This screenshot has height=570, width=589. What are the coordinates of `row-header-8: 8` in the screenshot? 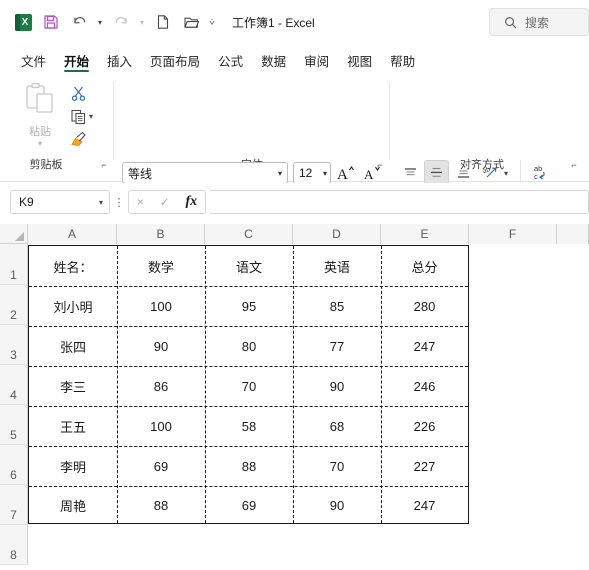 It's located at (14, 545).